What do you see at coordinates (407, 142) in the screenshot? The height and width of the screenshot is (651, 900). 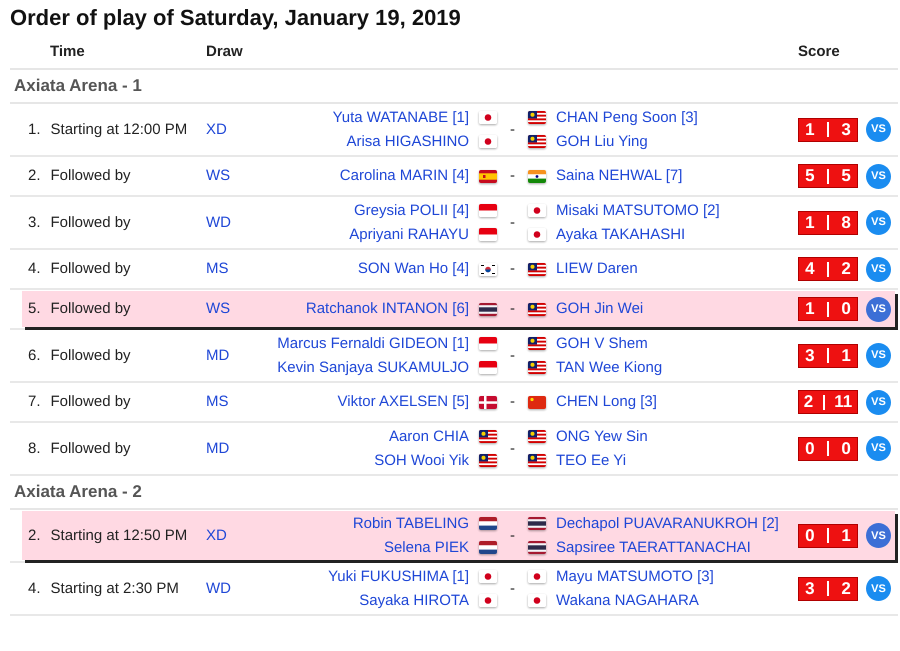 I see `player-link: Arisa HIGASHINO` at bounding box center [407, 142].